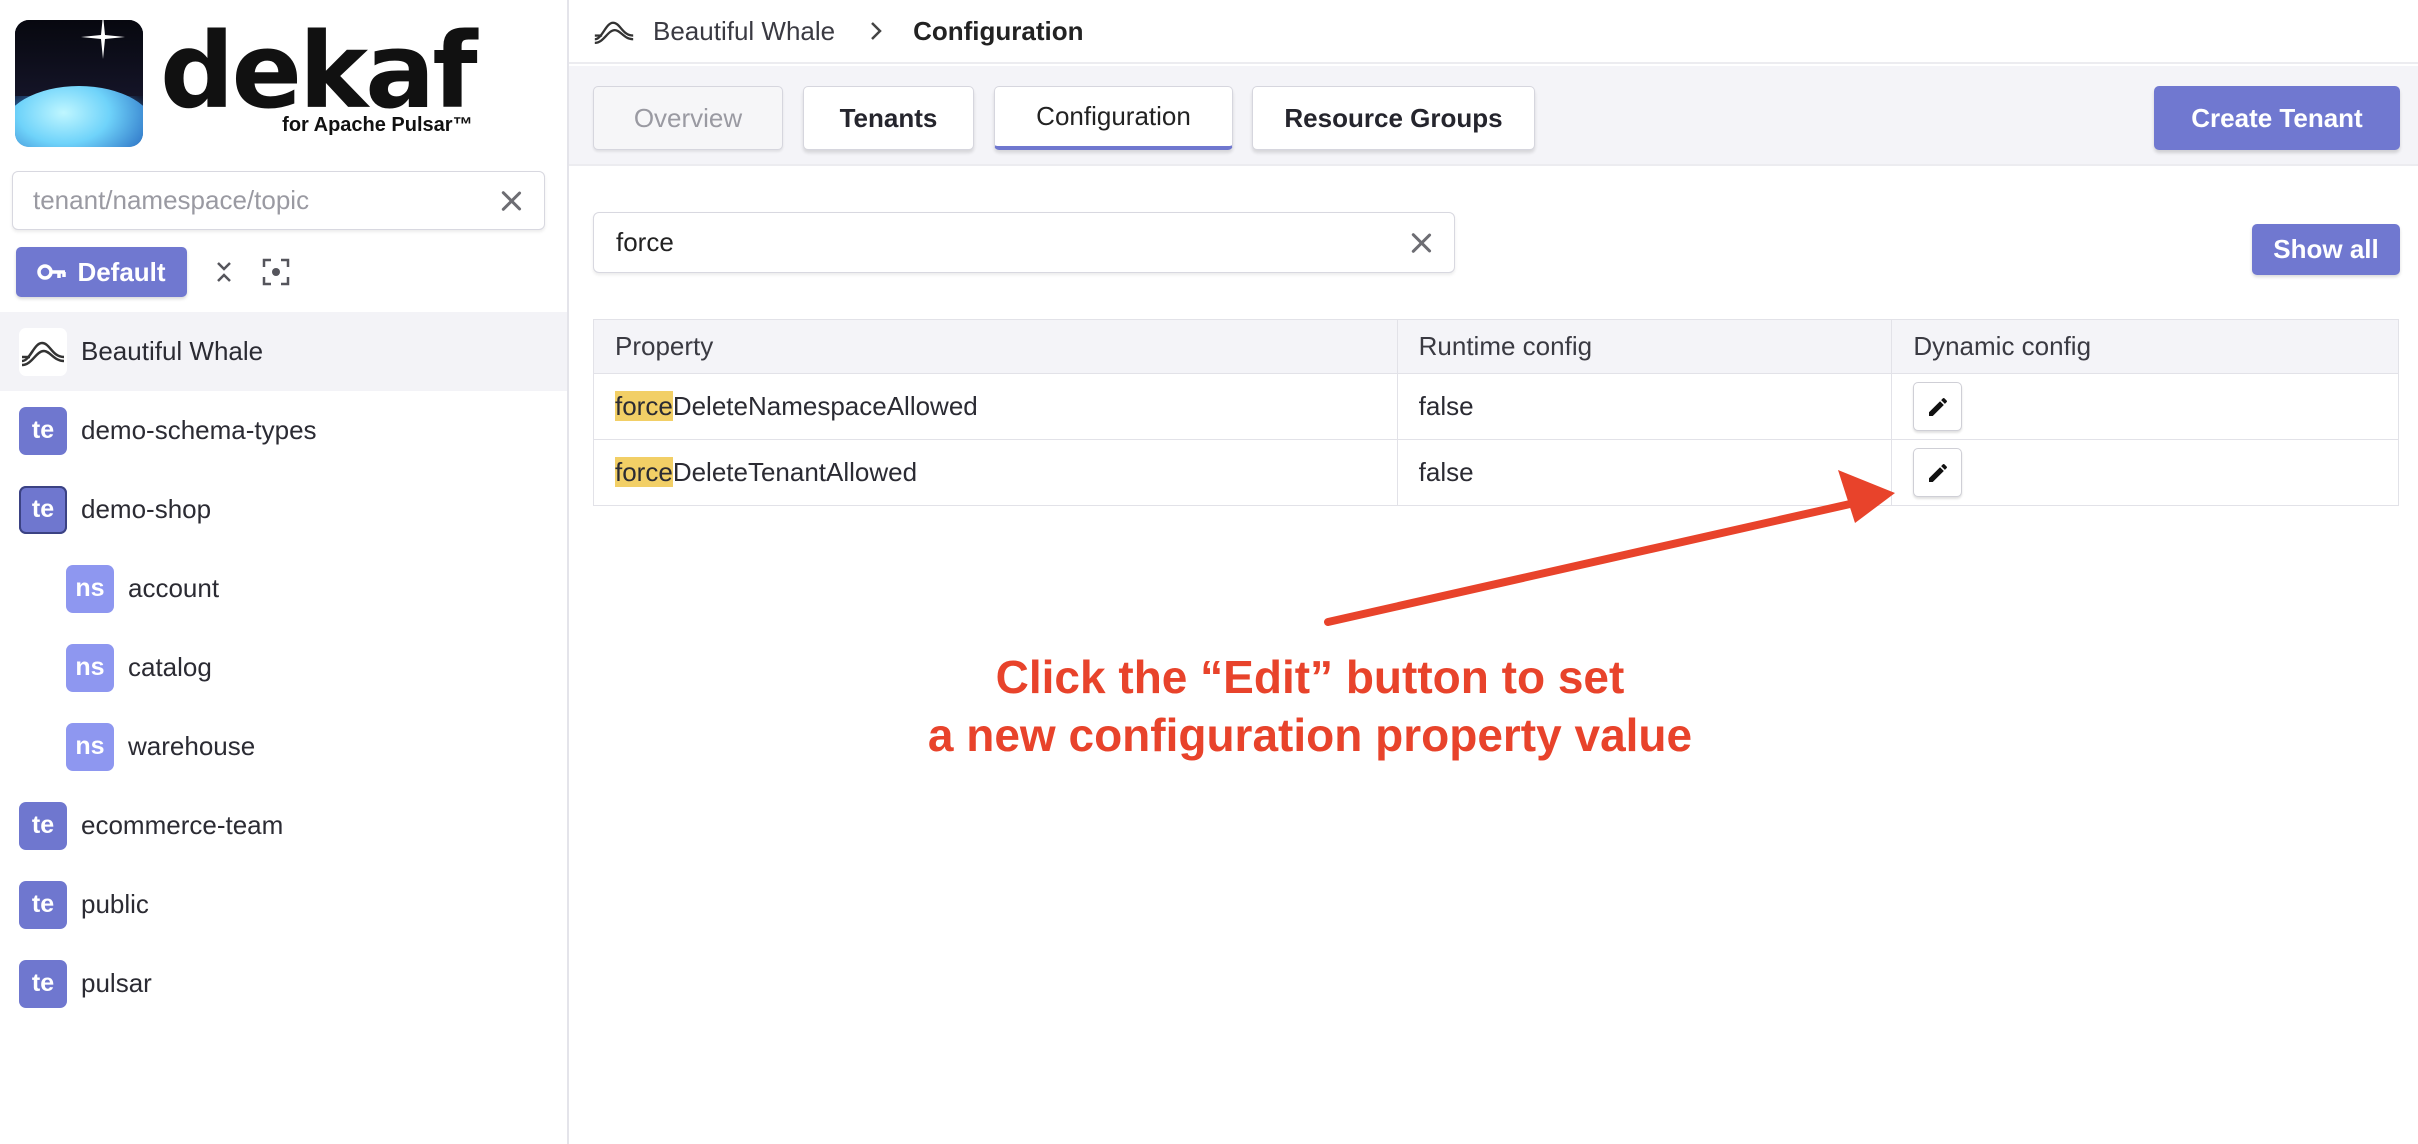 This screenshot has height=1144, width=2418. I want to click on default-button: Default, so click(101, 272).